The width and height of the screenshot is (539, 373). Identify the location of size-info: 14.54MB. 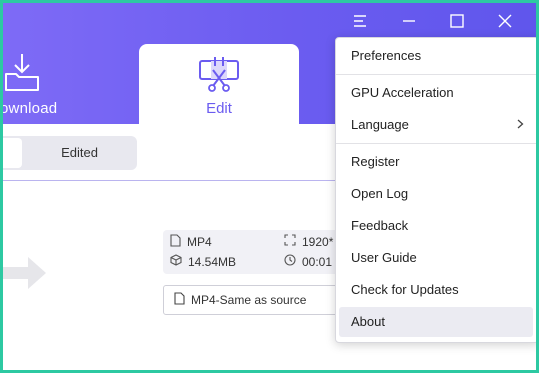
(203, 261).